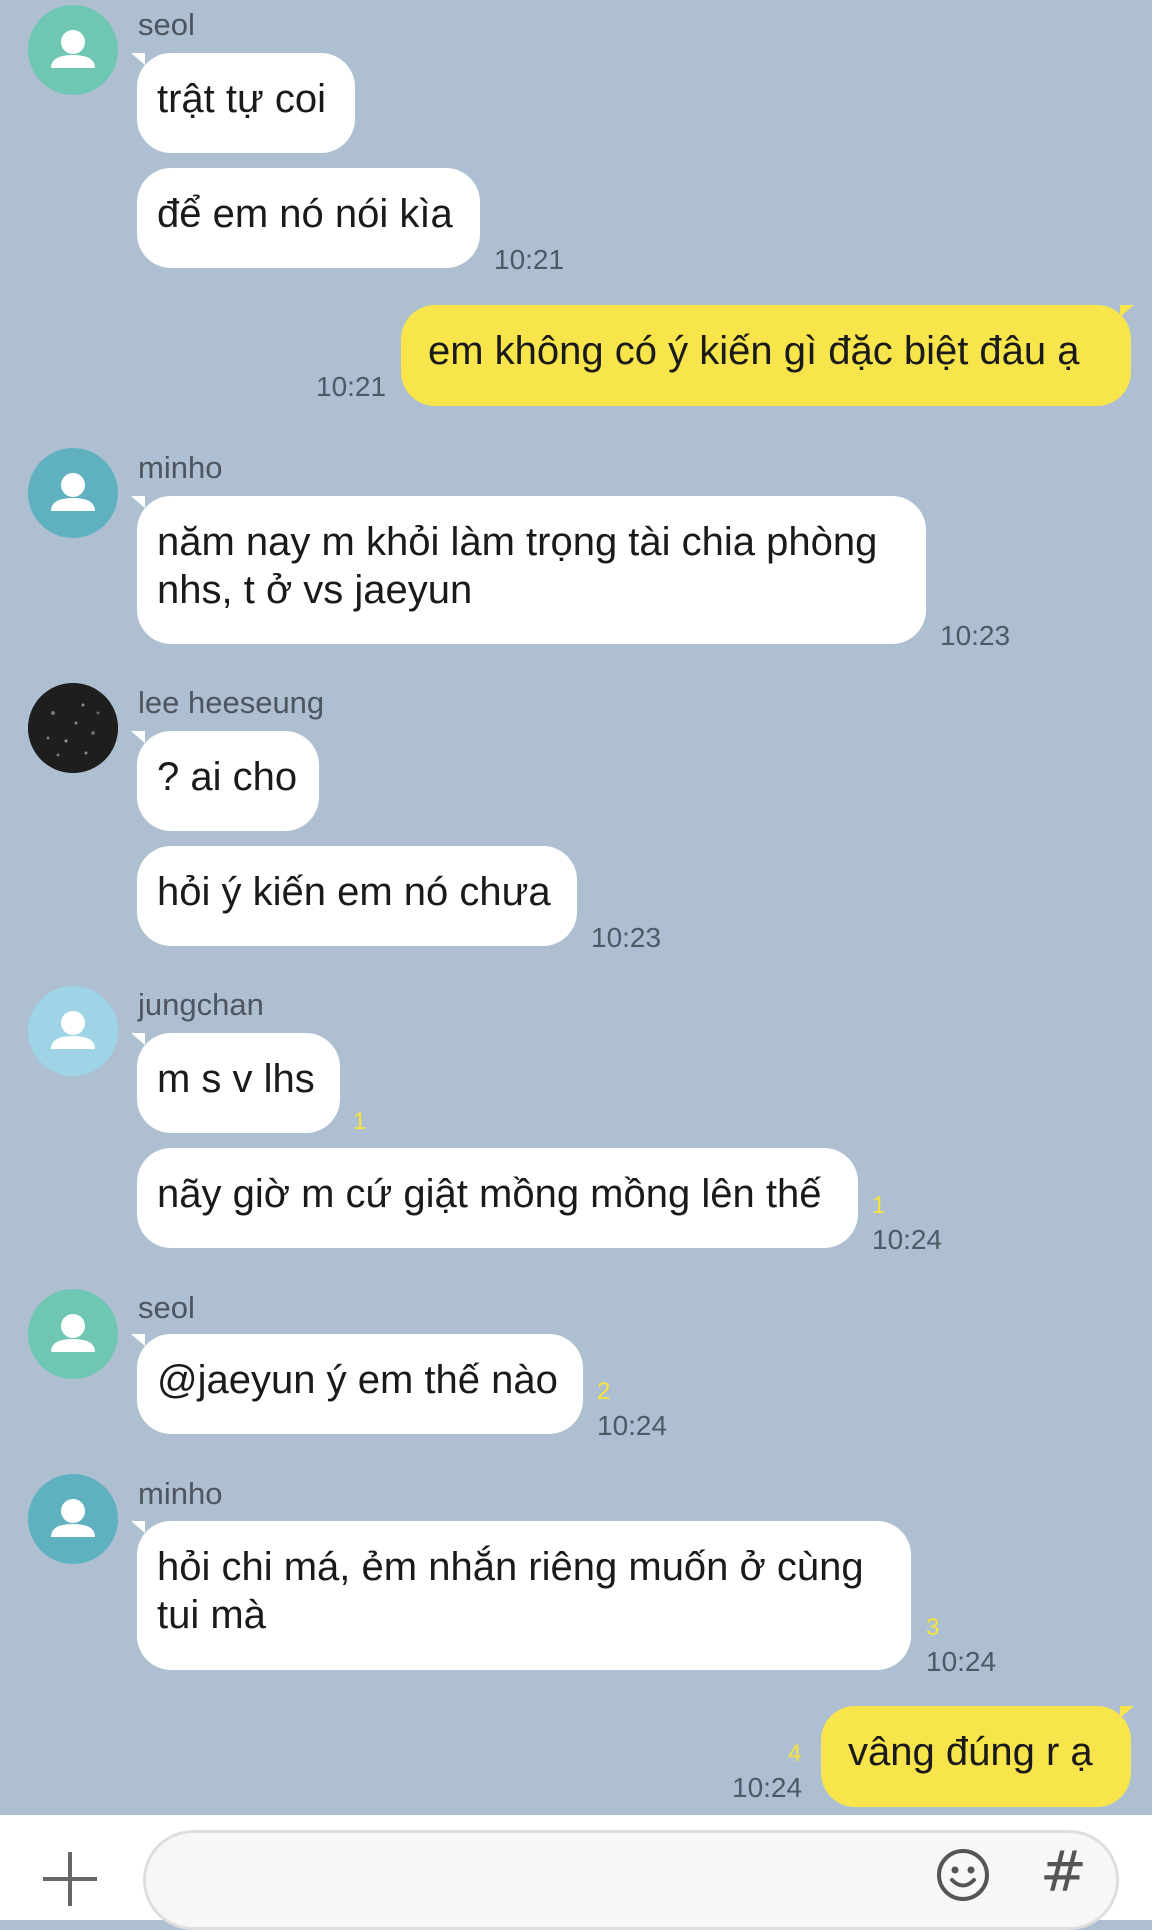 This screenshot has width=1152, height=1930. What do you see at coordinates (70, 1879) in the screenshot?
I see `plus-icon` at bounding box center [70, 1879].